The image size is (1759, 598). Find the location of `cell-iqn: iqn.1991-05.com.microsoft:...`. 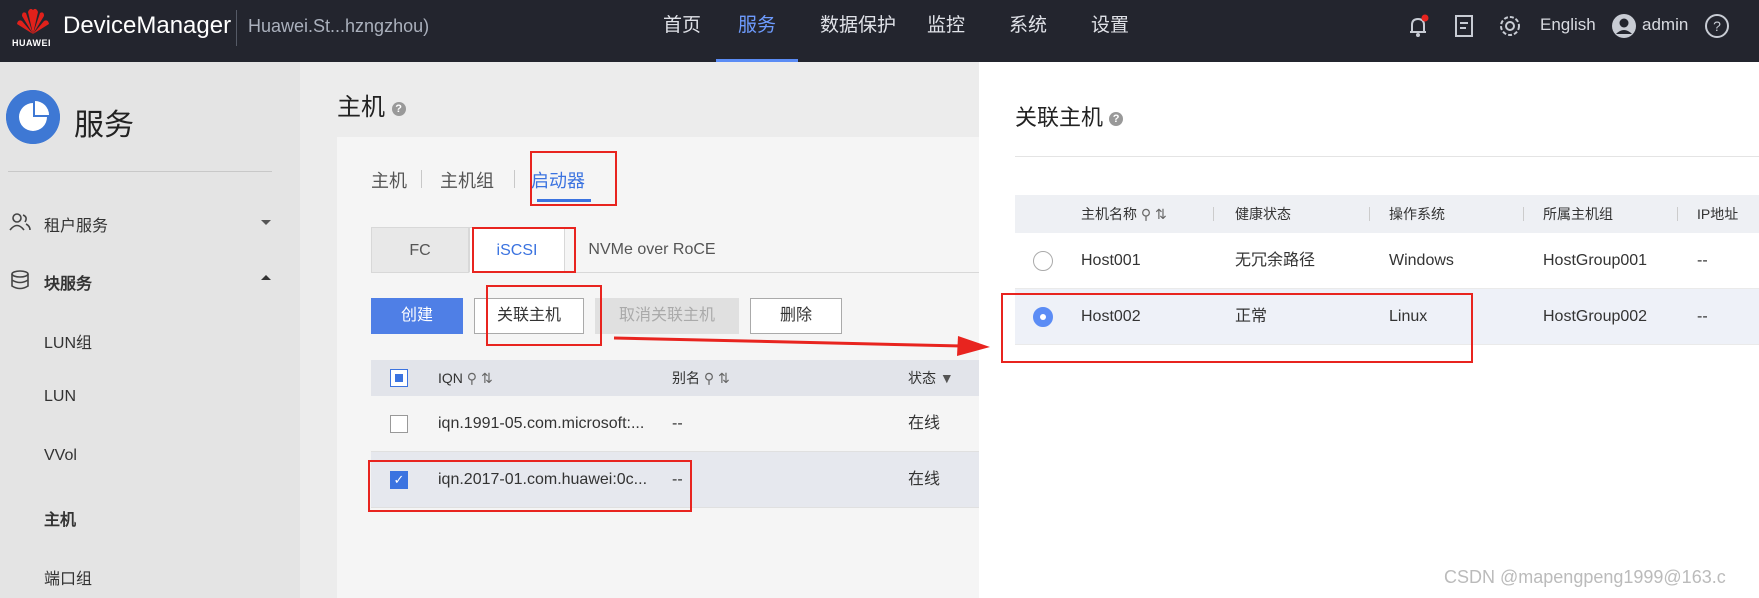

cell-iqn: iqn.1991-05.com.microsoft:... is located at coordinates (541, 423).